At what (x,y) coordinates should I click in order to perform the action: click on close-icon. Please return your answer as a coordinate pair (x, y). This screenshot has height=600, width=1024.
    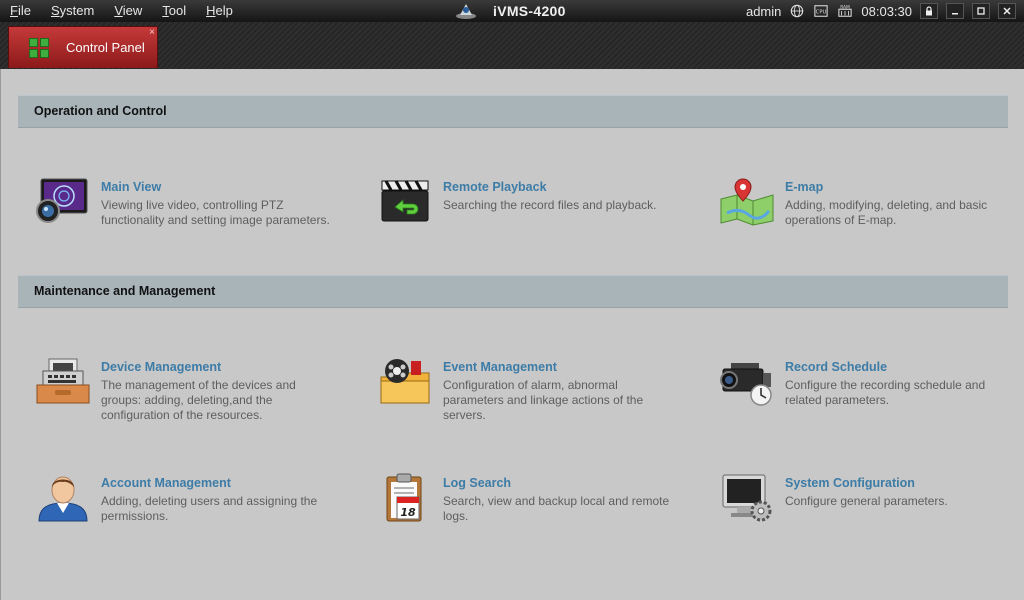
    Looking at the image, I should click on (1007, 11).